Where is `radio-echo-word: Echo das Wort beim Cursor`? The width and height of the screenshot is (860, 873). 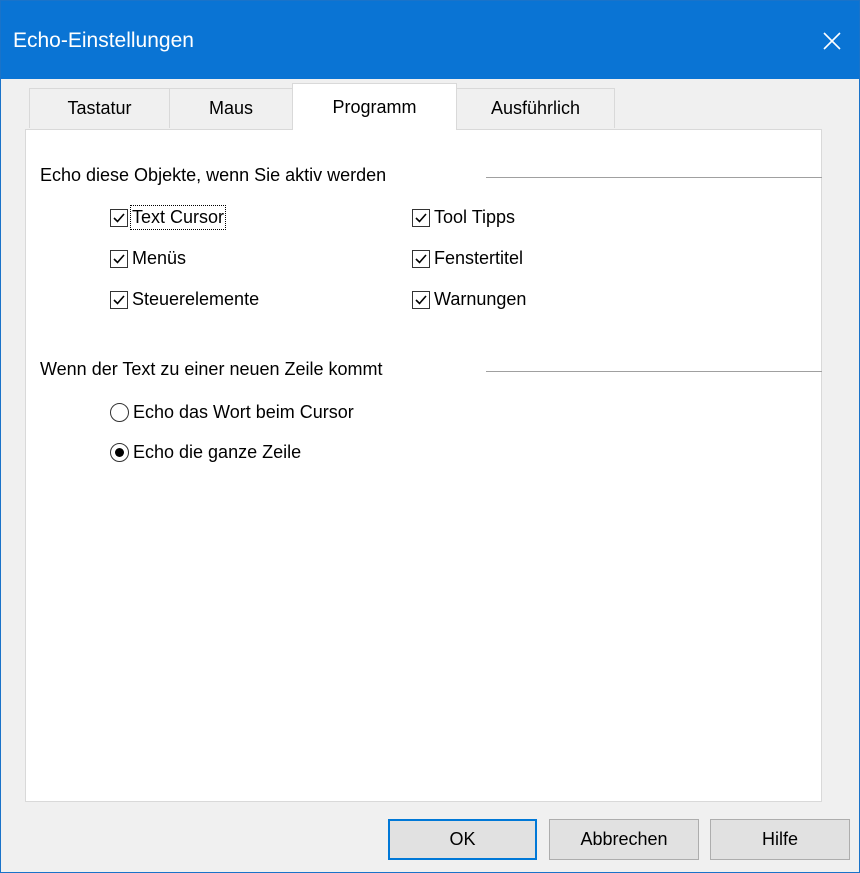 radio-echo-word: Echo das Wort beim Cursor is located at coordinates (232, 412).